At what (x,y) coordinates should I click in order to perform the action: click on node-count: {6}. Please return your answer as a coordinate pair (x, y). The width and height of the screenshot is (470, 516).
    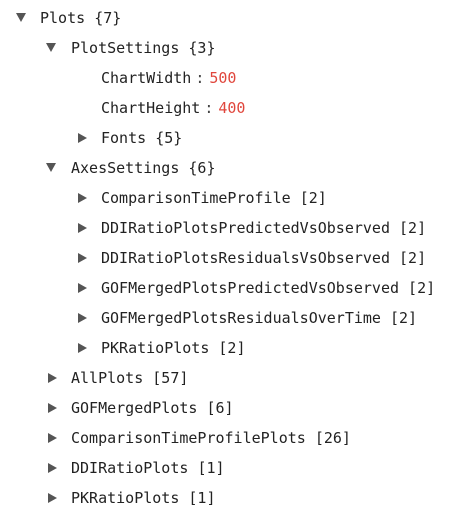
    Looking at the image, I should click on (202, 168).